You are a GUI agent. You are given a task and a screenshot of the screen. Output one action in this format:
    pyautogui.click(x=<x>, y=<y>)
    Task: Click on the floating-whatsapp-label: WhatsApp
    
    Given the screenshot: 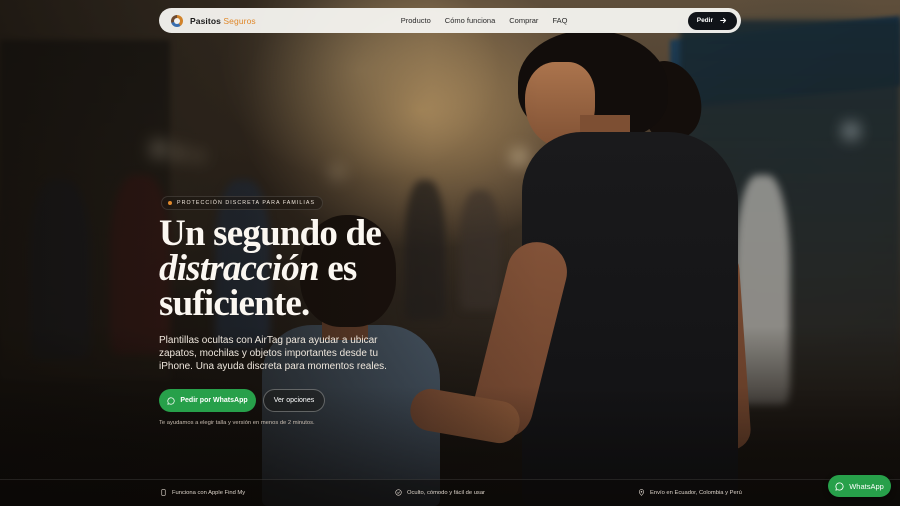 What is the action you would take?
    pyautogui.click(x=866, y=486)
    